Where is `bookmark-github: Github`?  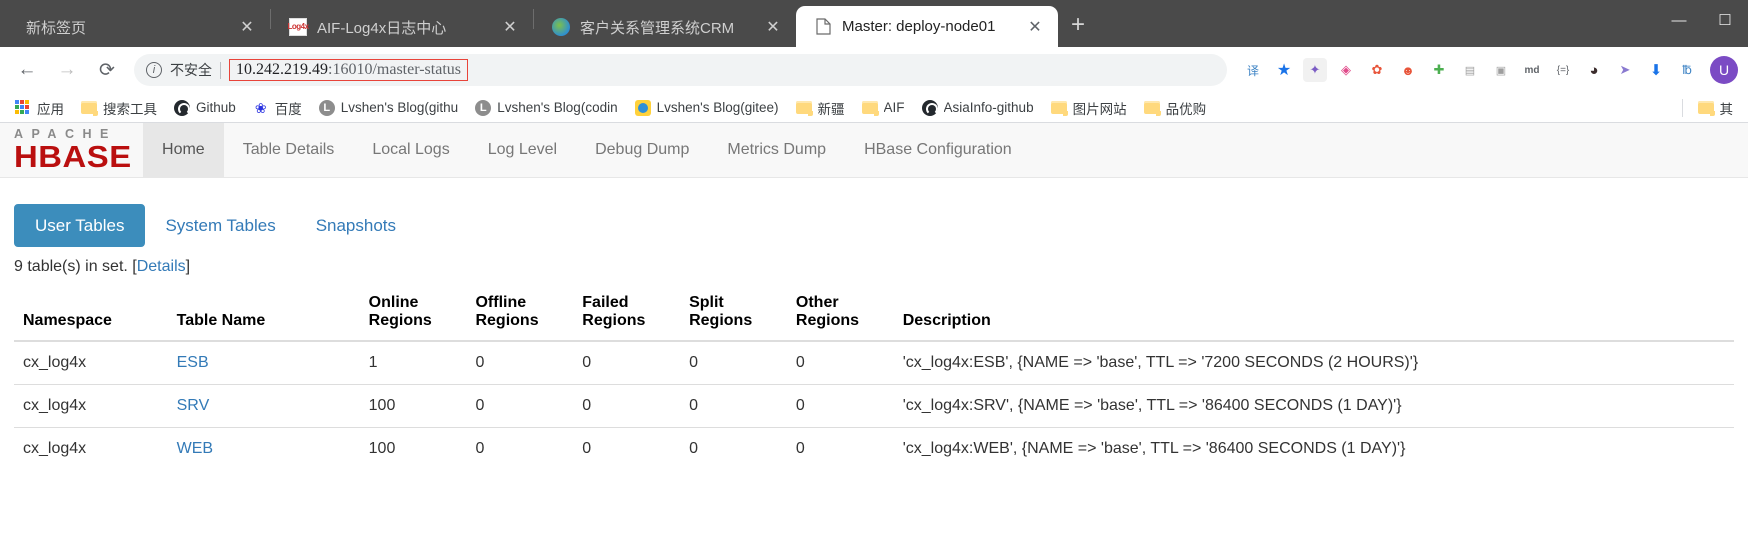
bookmark-github: Github is located at coordinates (205, 108).